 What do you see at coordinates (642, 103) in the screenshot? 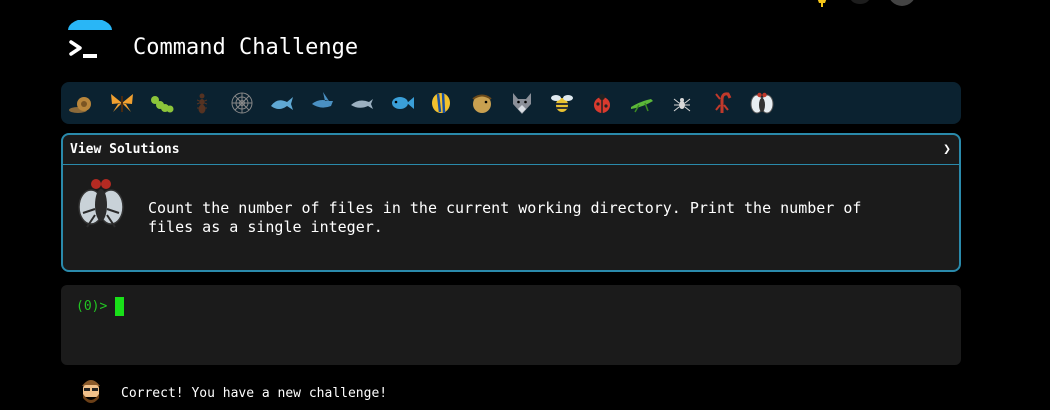
I see `cricket-icon` at bounding box center [642, 103].